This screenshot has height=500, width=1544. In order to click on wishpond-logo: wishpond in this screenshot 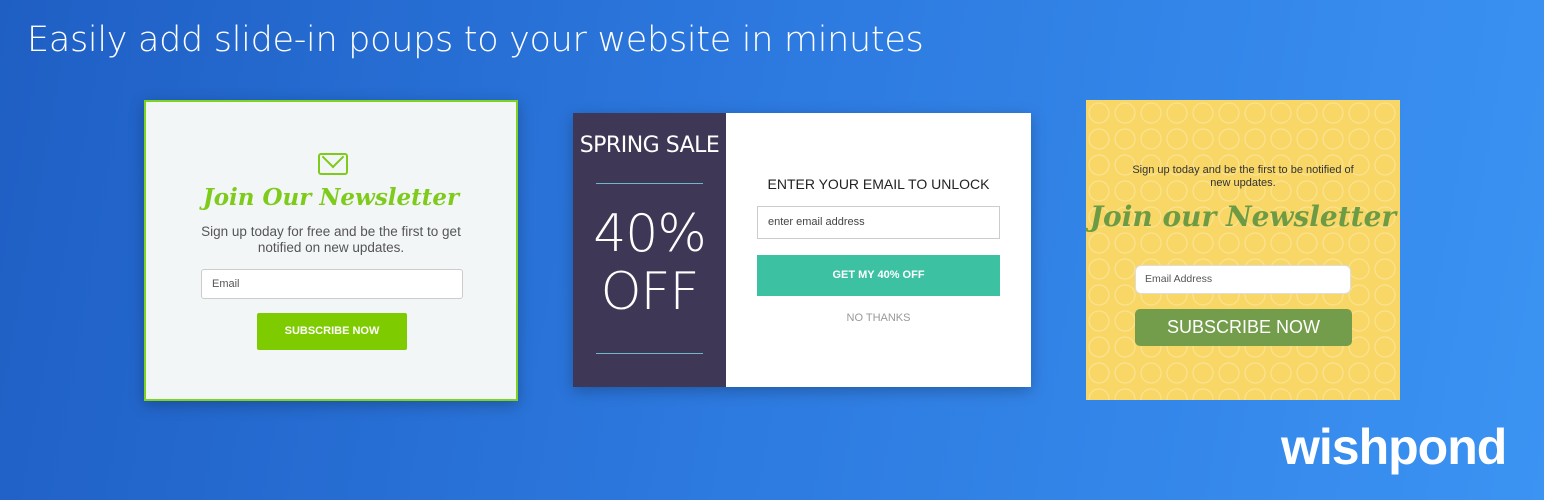, I will do `click(1394, 447)`.